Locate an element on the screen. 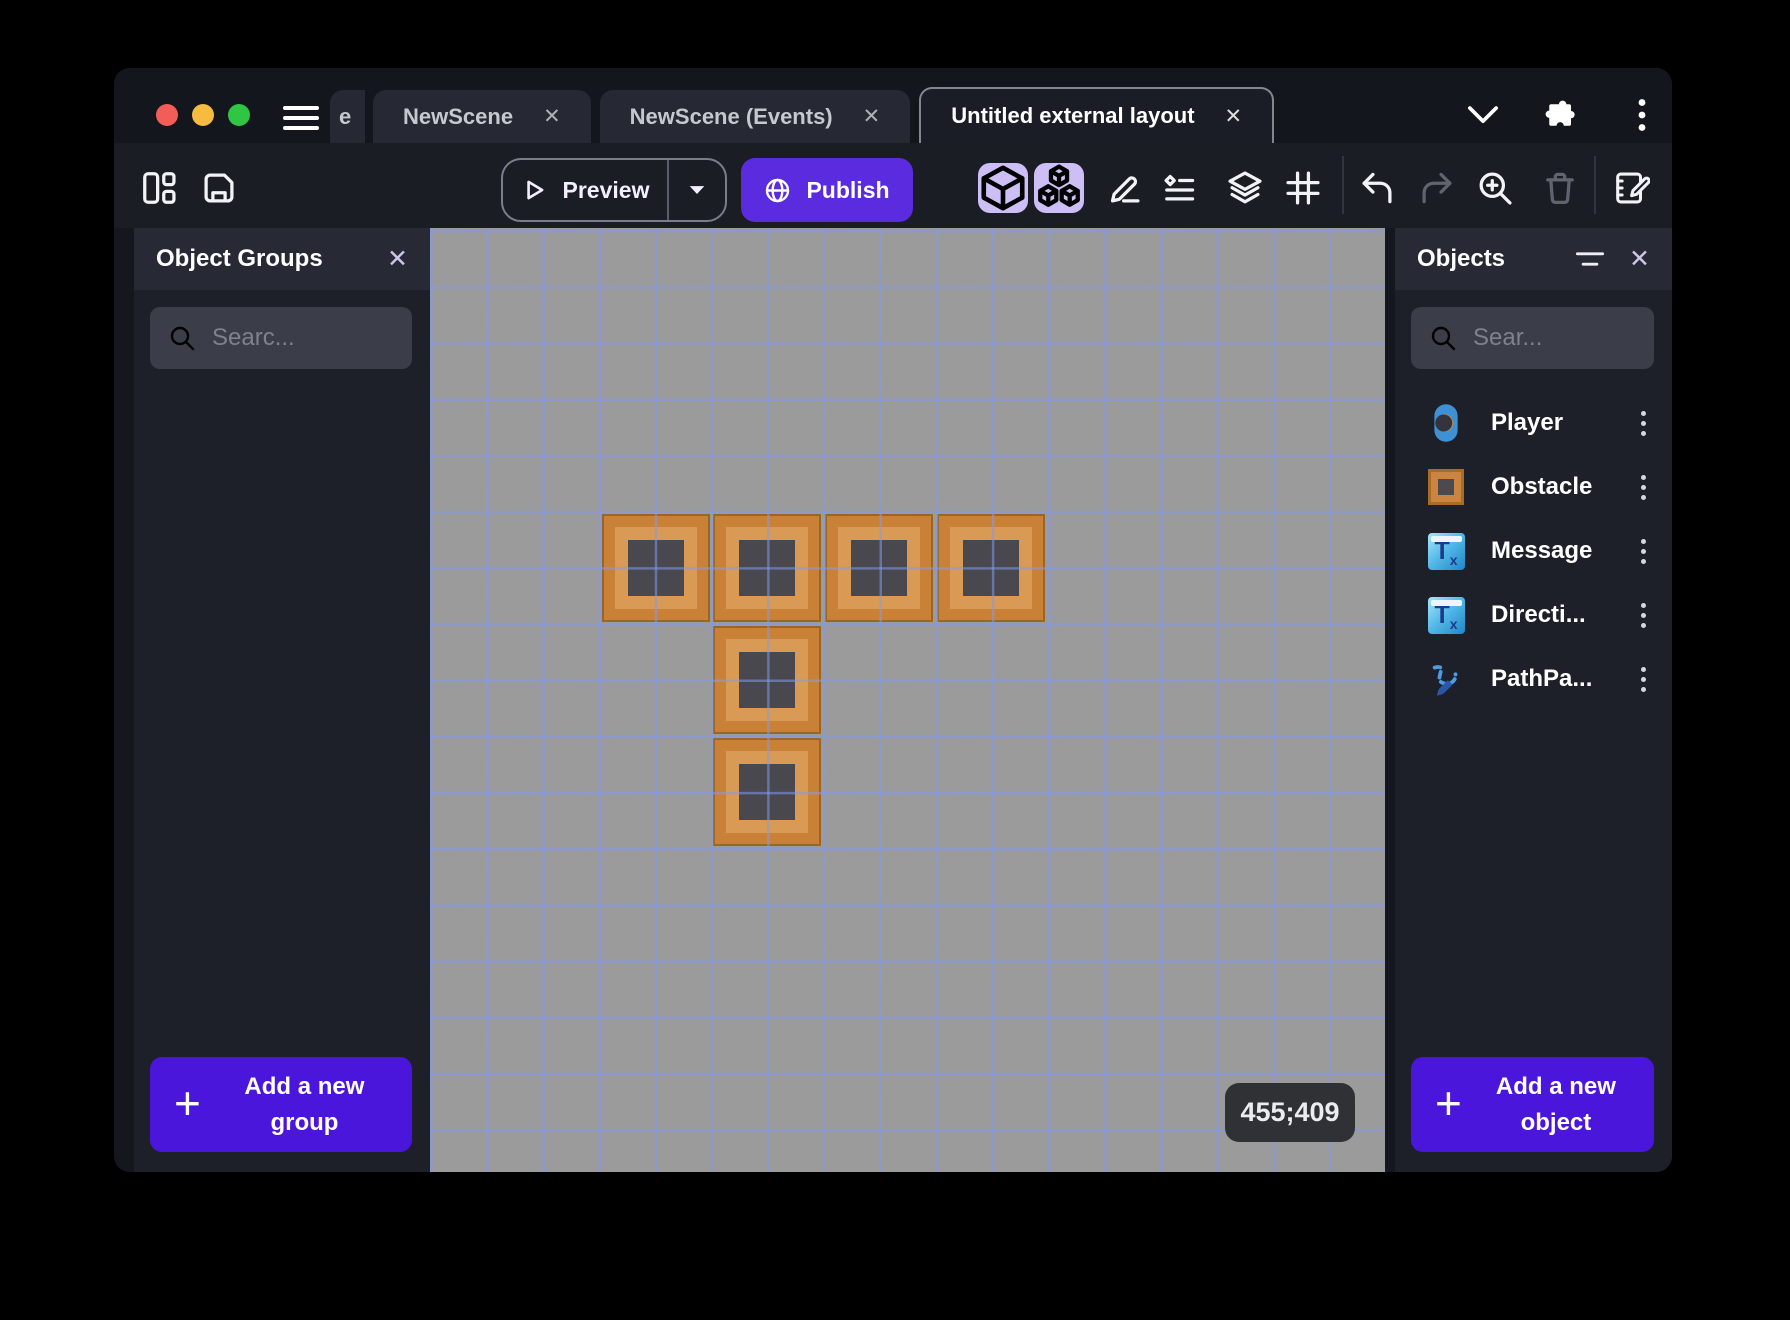  minimize-window-button is located at coordinates (203, 115).